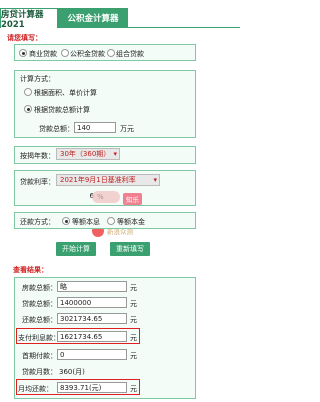  What do you see at coordinates (106, 197) in the screenshot?
I see `watermark-logo-icon` at bounding box center [106, 197].